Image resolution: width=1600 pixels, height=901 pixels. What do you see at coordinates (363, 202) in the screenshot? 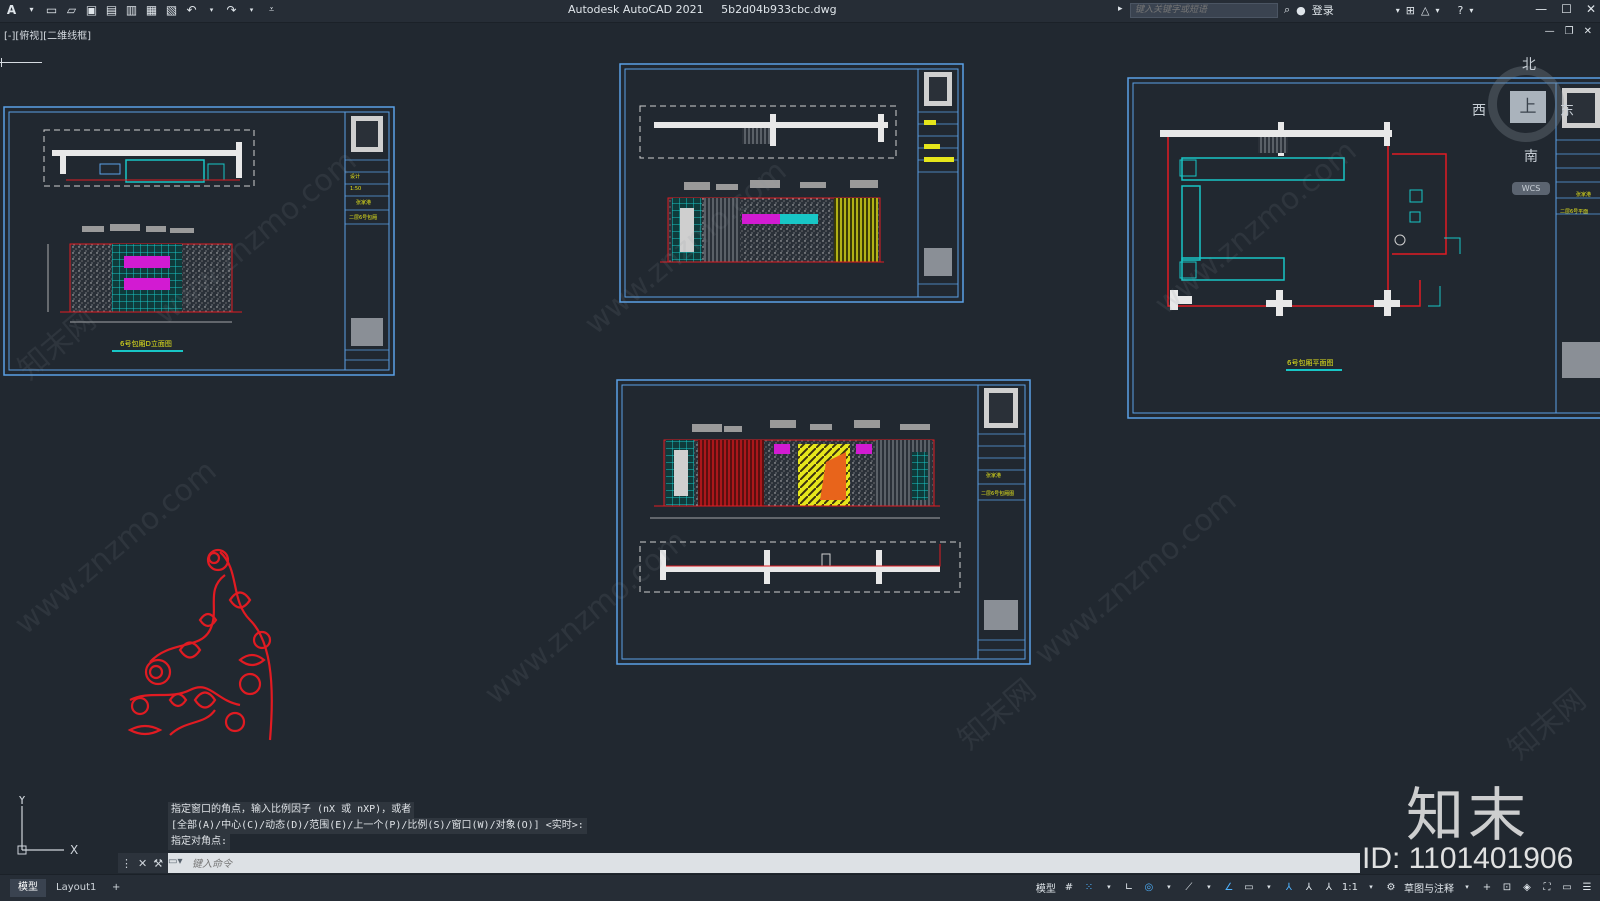
I see `tb1-field-c: 张家港` at bounding box center [363, 202].